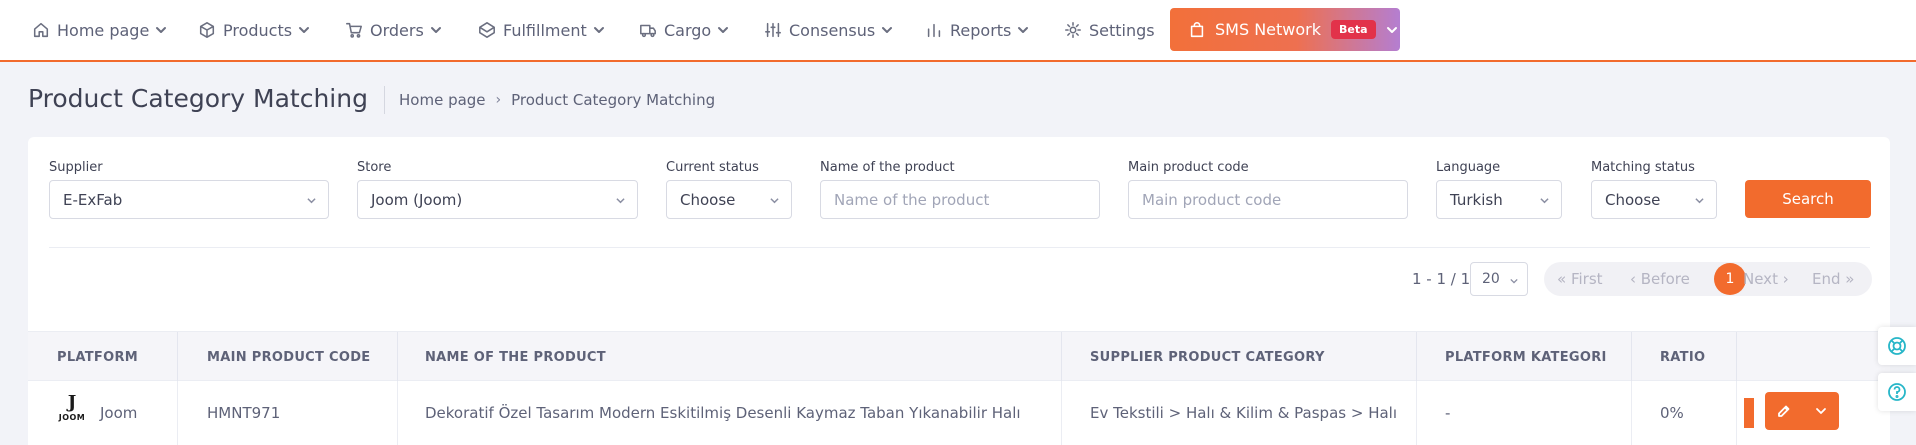 This screenshot has width=1916, height=445. I want to click on sms-network-label: SMS Network, so click(1268, 29).